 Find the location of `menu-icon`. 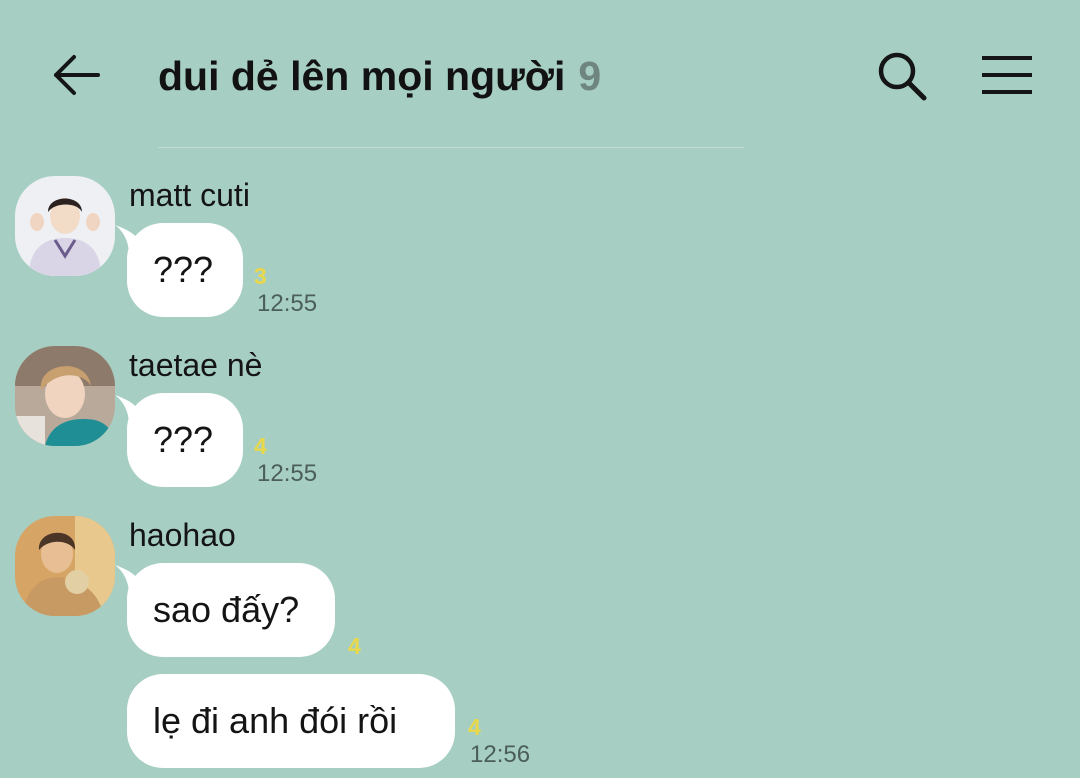

menu-icon is located at coordinates (1007, 75).